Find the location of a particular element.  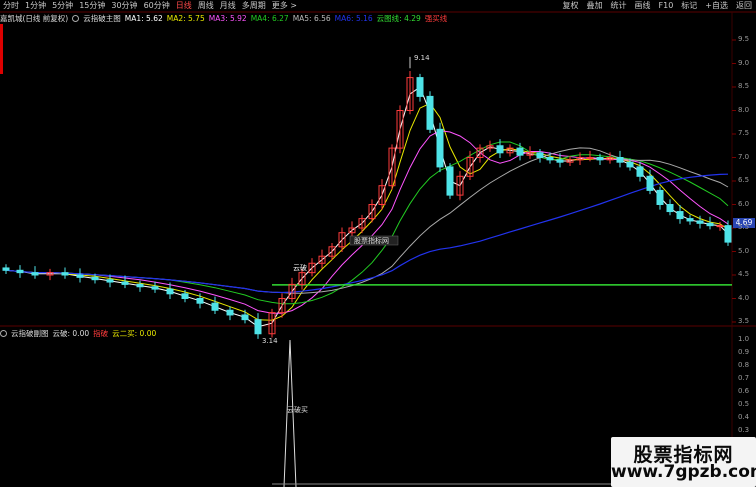

price-axis-label: 6.0 is located at coordinates (744, 203).